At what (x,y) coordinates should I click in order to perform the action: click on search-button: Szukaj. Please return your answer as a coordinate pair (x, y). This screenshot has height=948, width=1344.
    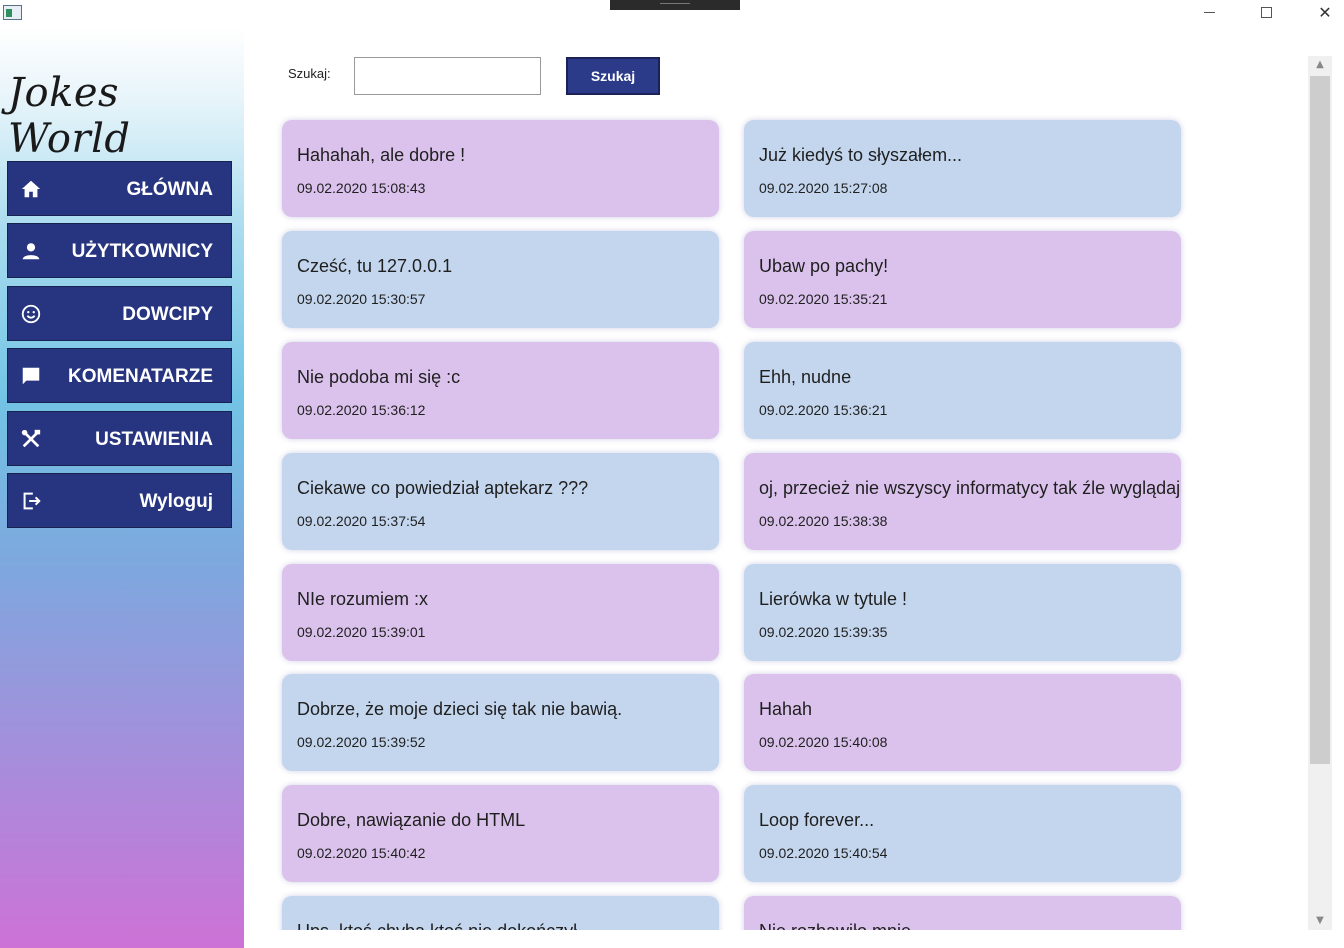
    Looking at the image, I should click on (613, 76).